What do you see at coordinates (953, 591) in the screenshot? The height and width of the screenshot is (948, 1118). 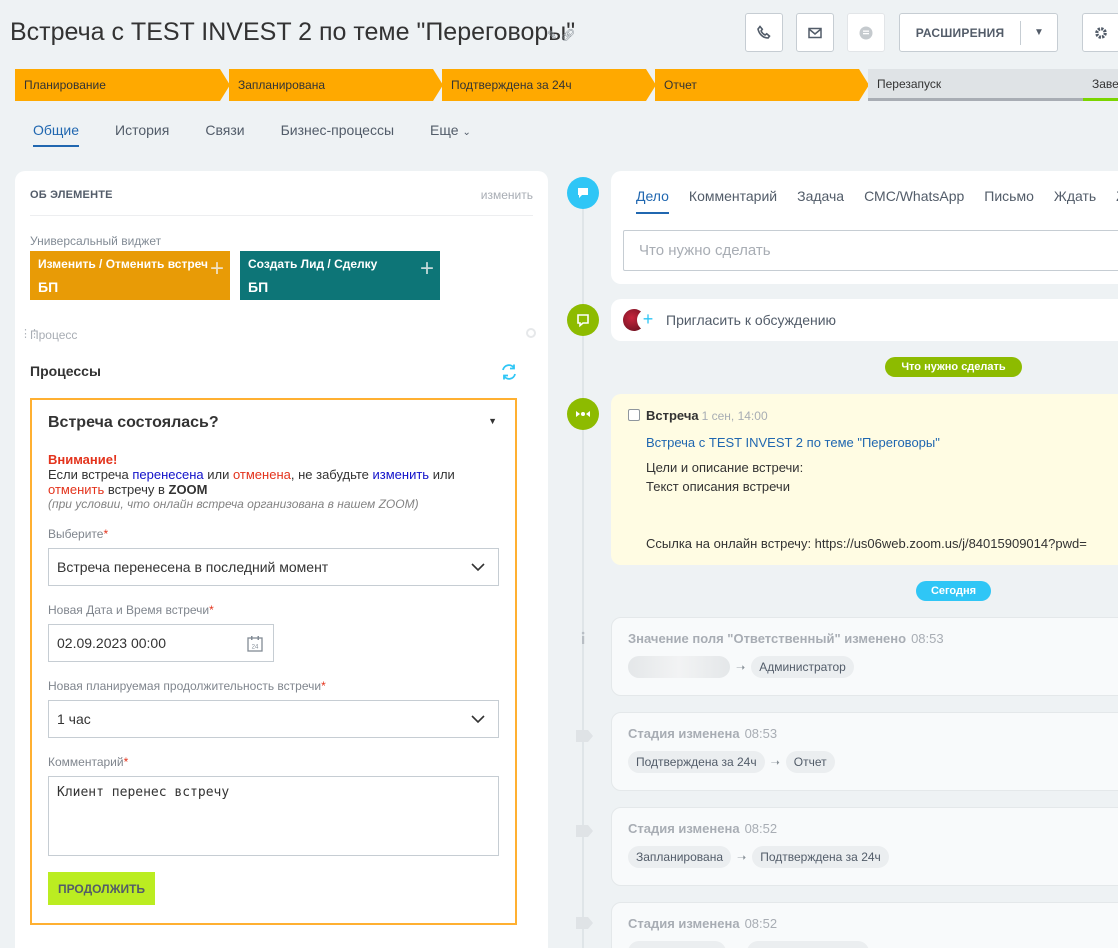 I see `today-pill: Сегодня` at bounding box center [953, 591].